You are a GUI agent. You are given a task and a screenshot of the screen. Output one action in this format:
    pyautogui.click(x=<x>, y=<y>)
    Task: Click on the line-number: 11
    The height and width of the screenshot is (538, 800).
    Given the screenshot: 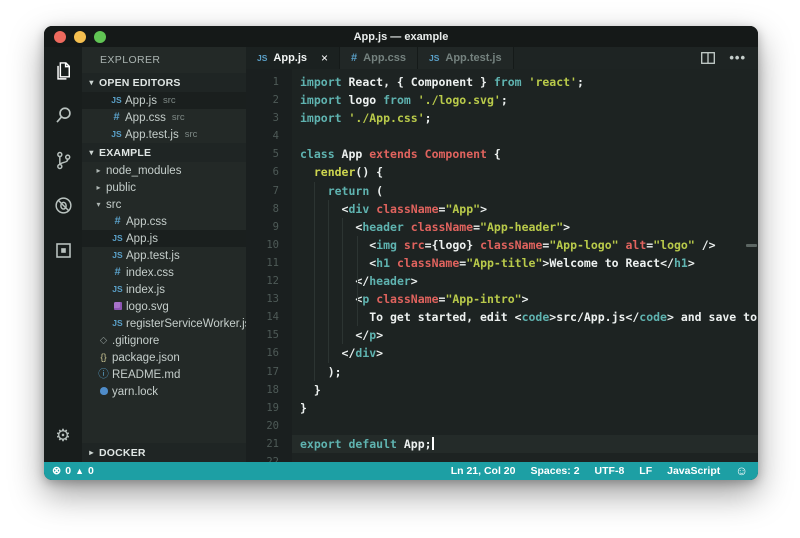 What is the action you would take?
    pyautogui.click(x=269, y=263)
    